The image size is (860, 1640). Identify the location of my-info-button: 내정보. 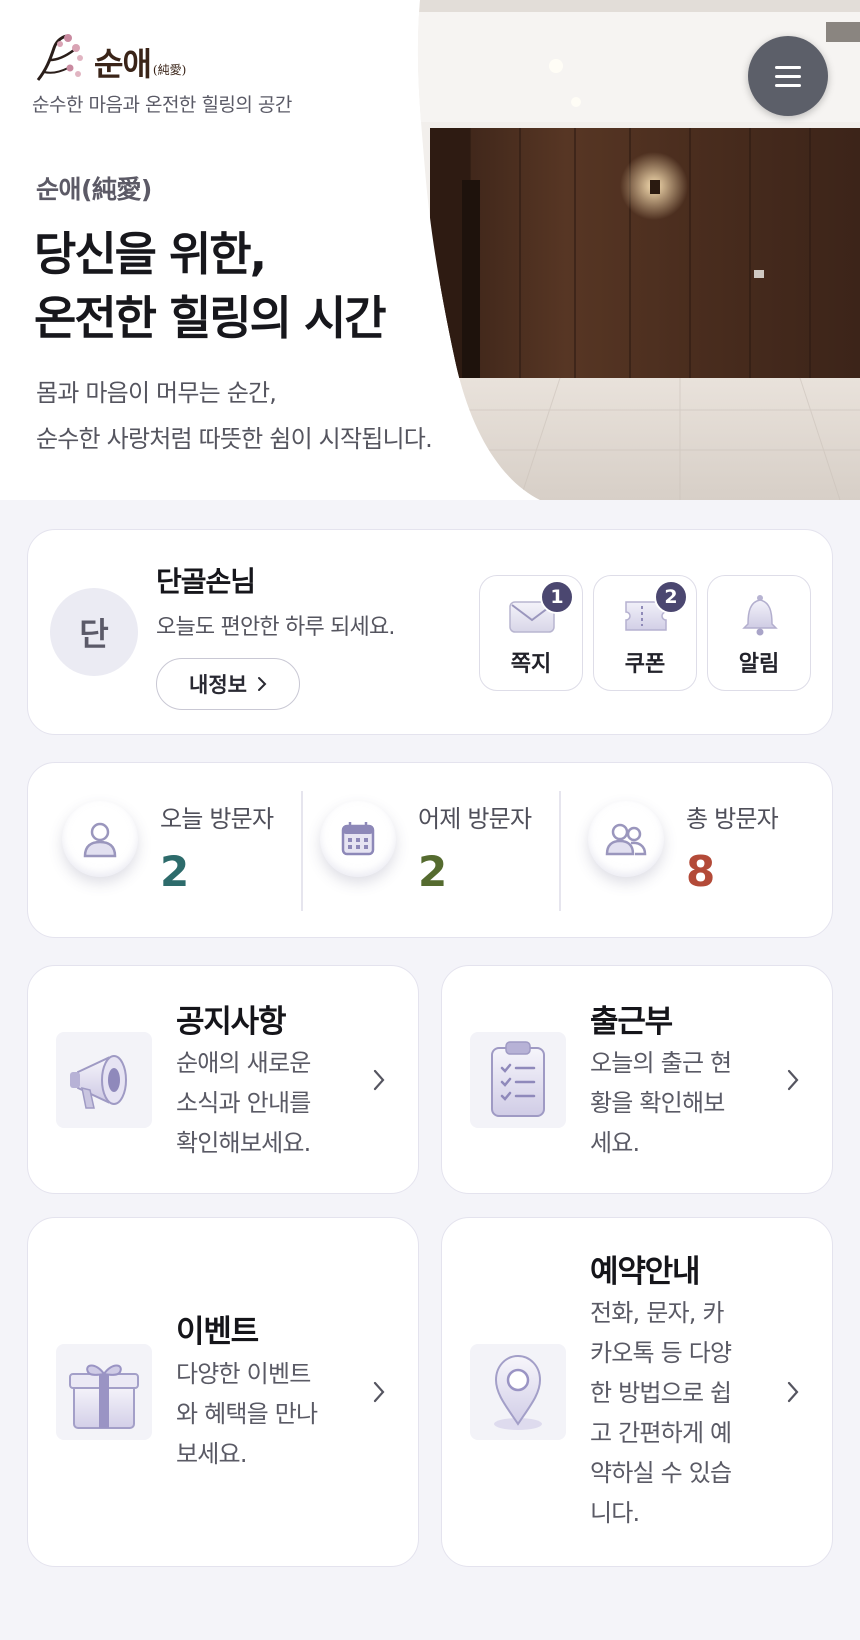
(228, 684).